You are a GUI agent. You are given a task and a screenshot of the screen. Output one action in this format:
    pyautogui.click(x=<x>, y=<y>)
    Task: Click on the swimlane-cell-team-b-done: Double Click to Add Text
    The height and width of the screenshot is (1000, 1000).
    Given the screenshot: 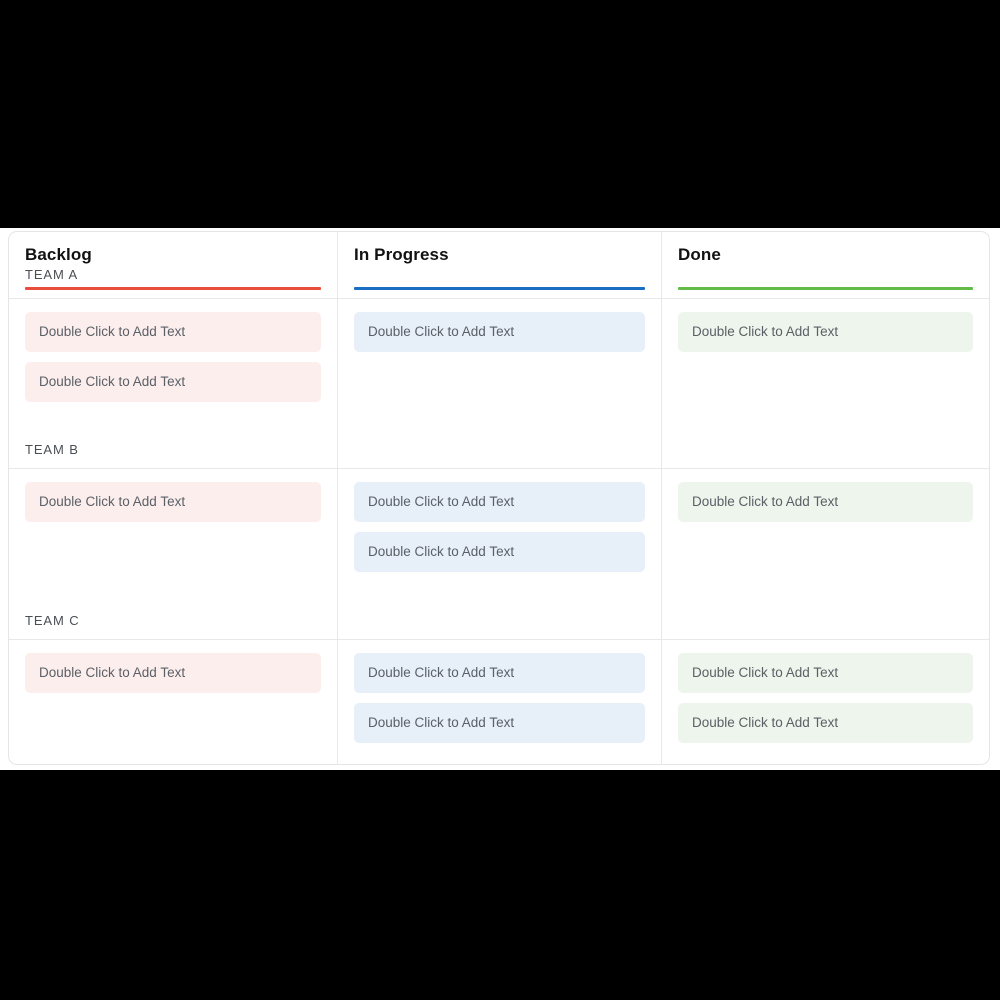 What is the action you would take?
    pyautogui.click(x=825, y=554)
    